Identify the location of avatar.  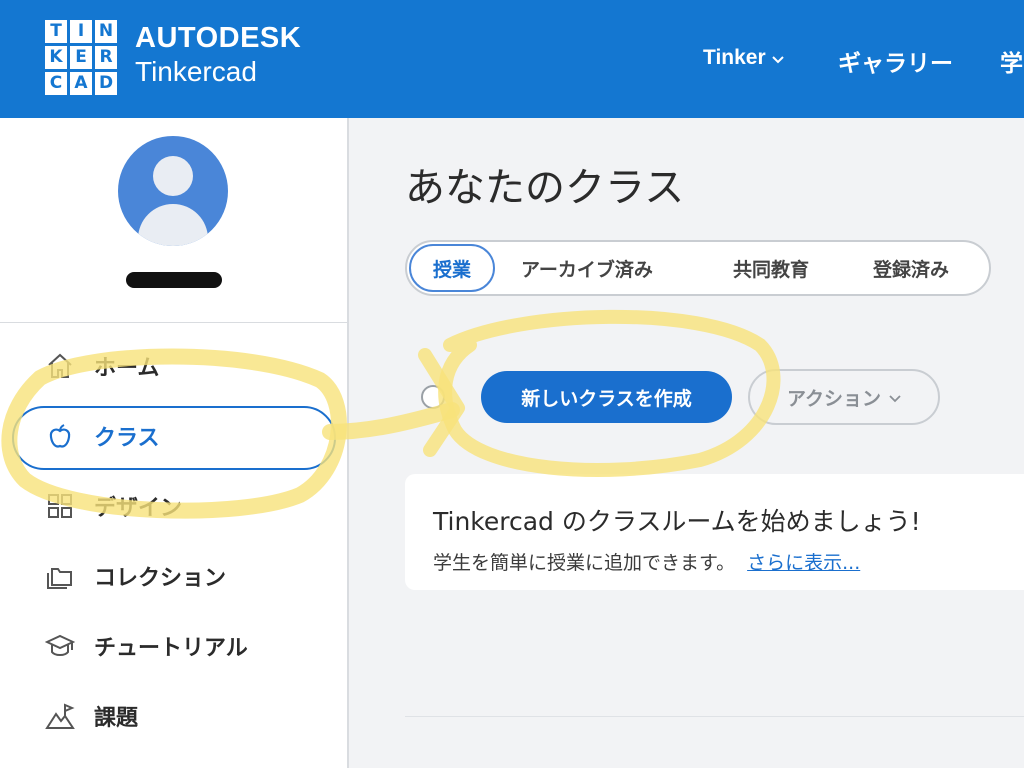
(173, 191).